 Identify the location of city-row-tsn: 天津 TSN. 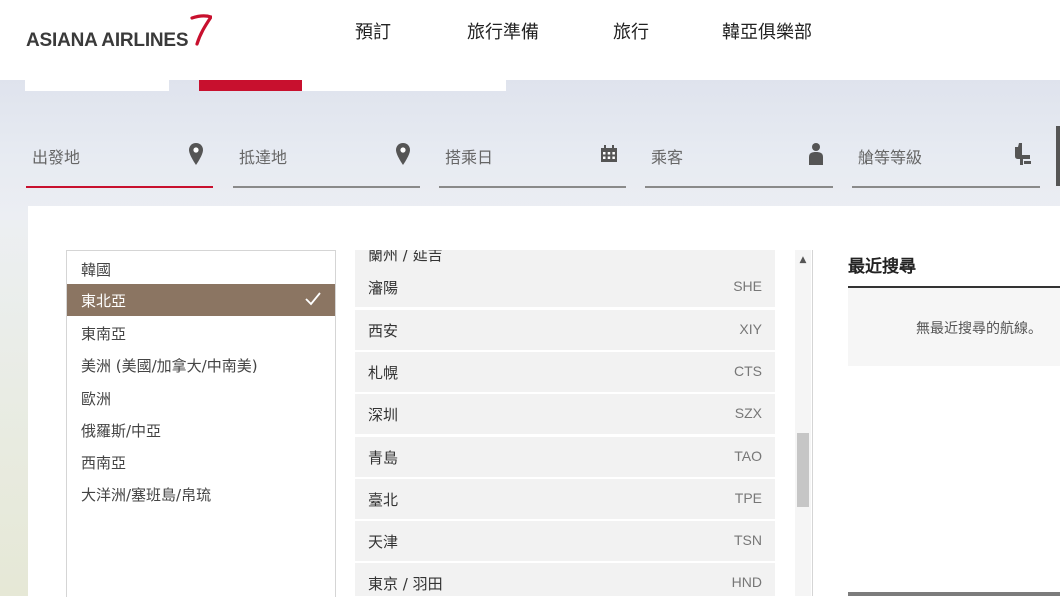
(565, 541).